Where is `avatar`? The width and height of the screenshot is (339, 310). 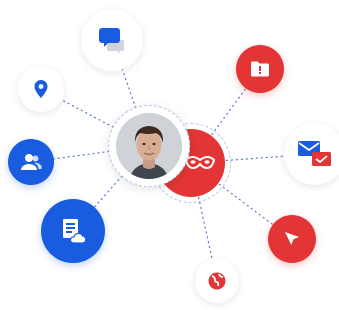
avatar is located at coordinates (149, 146).